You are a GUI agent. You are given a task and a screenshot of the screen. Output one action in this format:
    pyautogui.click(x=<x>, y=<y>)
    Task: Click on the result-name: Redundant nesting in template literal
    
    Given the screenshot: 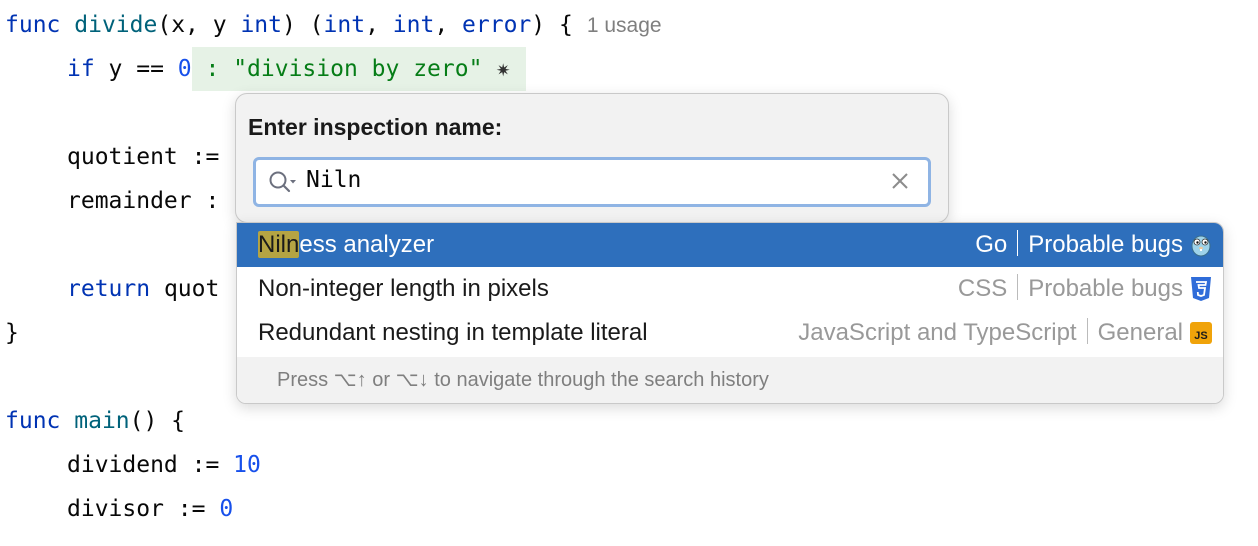 What is the action you would take?
    pyautogui.click(x=453, y=332)
    